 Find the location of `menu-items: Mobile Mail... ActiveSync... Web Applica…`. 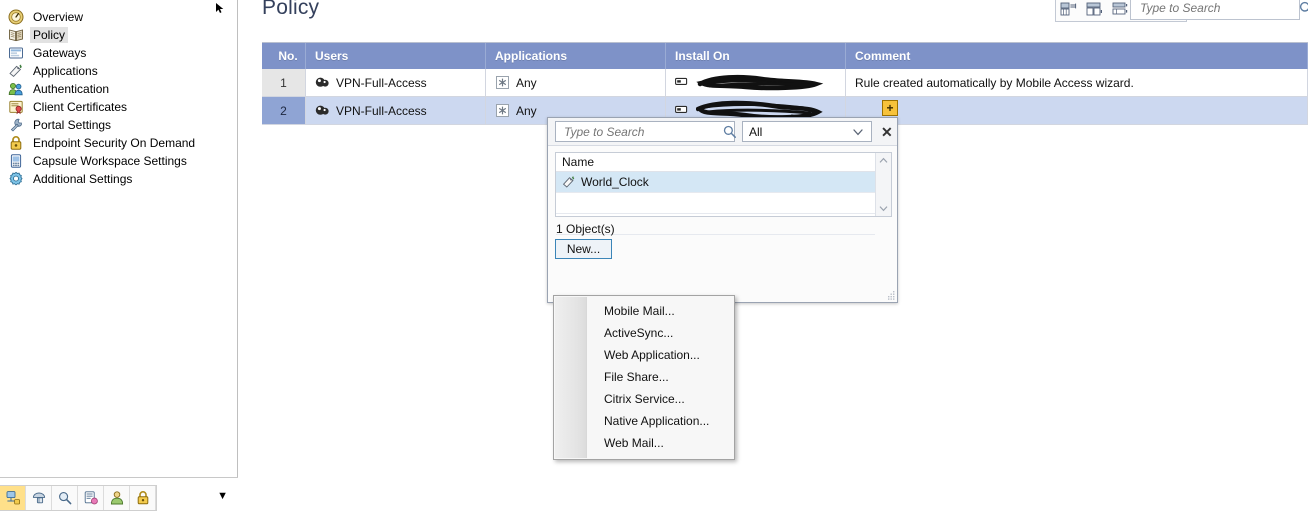

menu-items: Mobile Mail... ActiveSync... Web Applica… is located at coordinates (660, 377).